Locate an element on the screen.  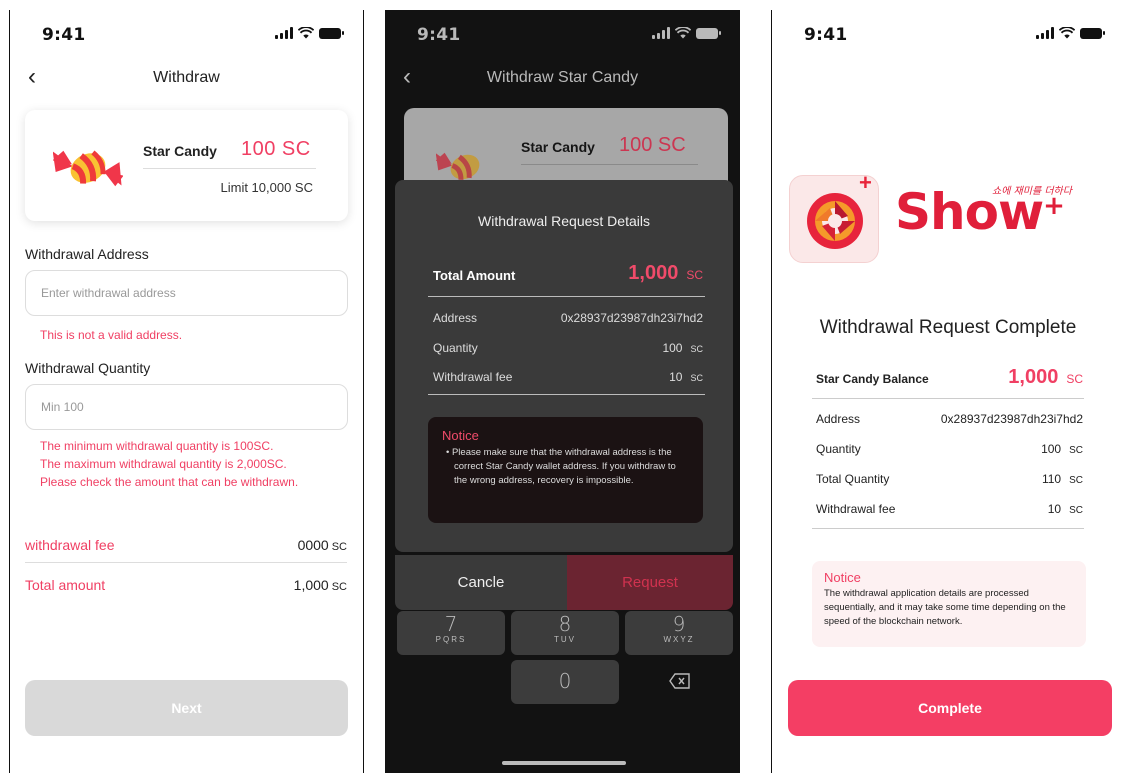
total-value: 1,000 is located at coordinates (311, 585).